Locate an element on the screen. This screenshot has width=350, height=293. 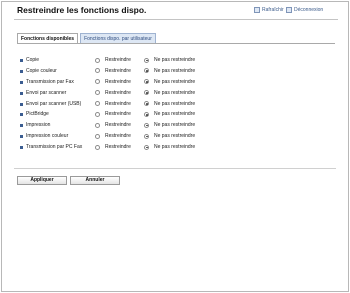
function-label: Copie couleur is located at coordinates (41, 70).